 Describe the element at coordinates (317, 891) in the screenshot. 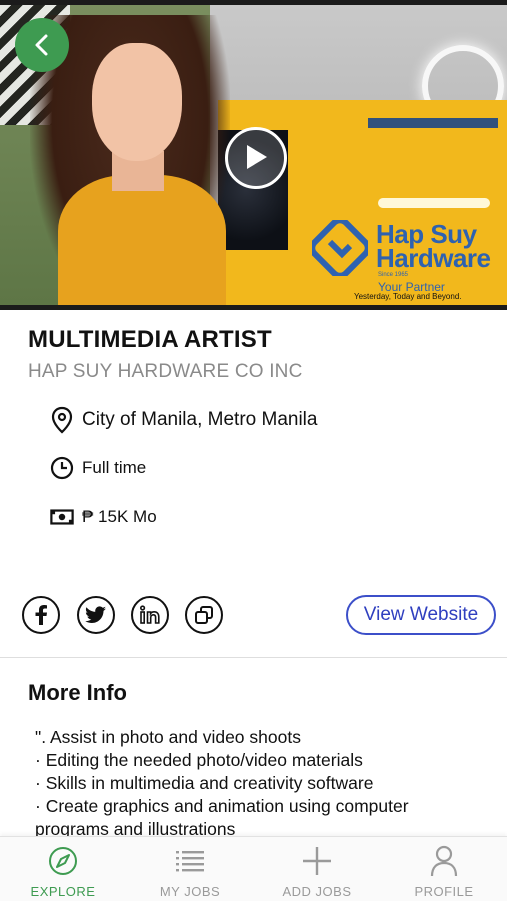

I see `nav-add-jobs-label: ADD JOBS` at that location.